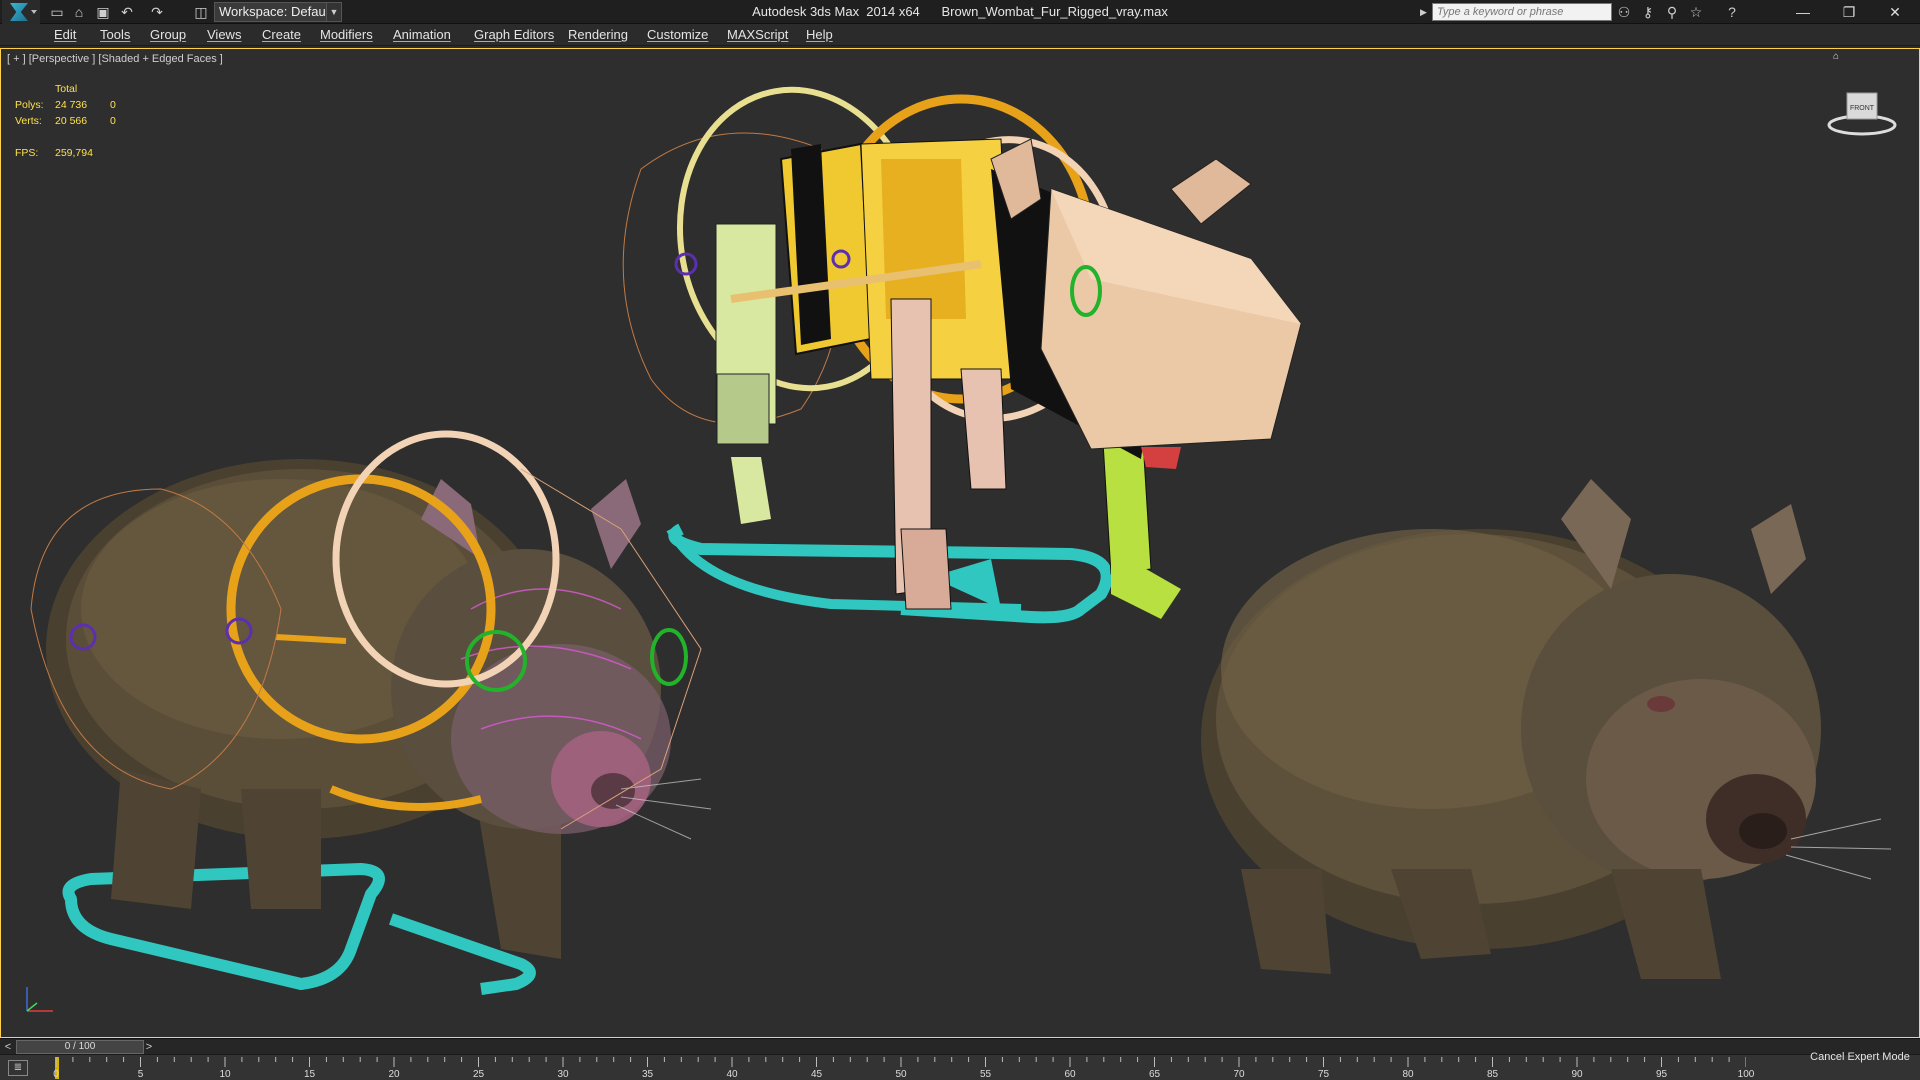  I want to click on help-icon: ?, so click(1732, 12).